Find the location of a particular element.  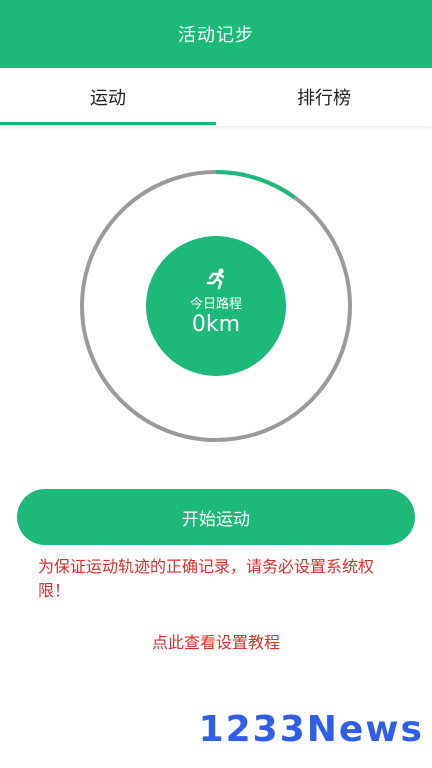

start-exercise-label: 开始运动 is located at coordinates (216, 519).